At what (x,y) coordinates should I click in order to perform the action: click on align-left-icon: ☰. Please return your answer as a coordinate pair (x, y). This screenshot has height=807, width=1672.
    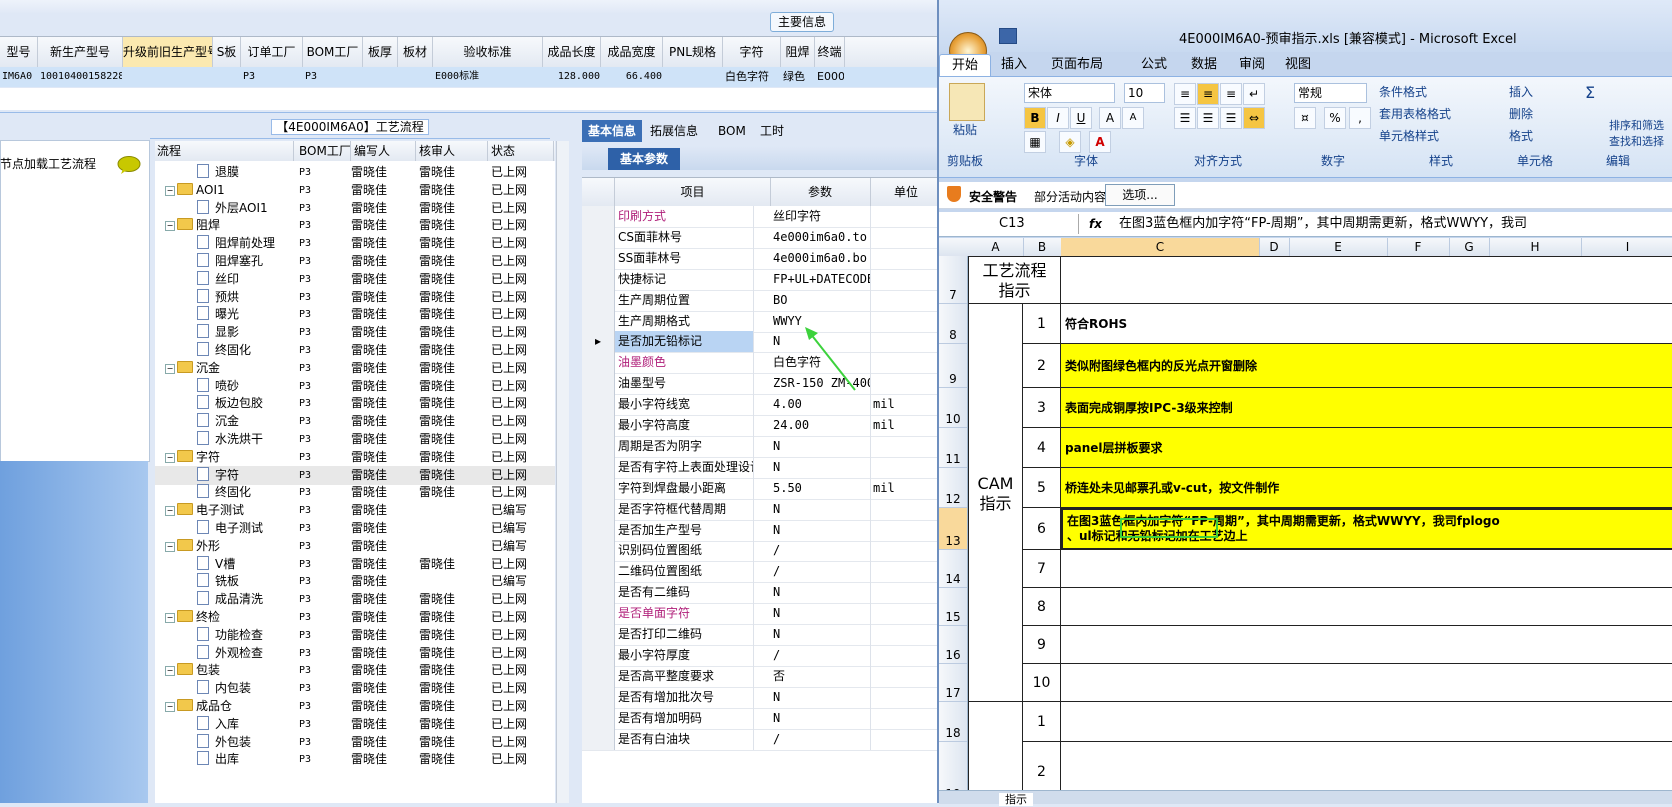
    Looking at the image, I should click on (1185, 118).